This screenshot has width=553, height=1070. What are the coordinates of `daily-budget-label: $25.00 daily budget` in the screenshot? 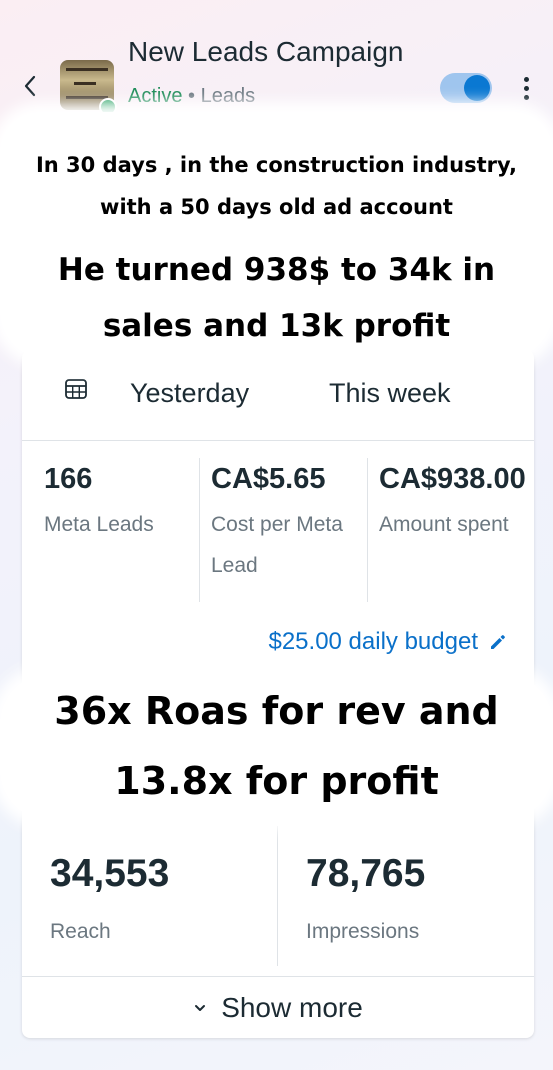 It's located at (373, 641).